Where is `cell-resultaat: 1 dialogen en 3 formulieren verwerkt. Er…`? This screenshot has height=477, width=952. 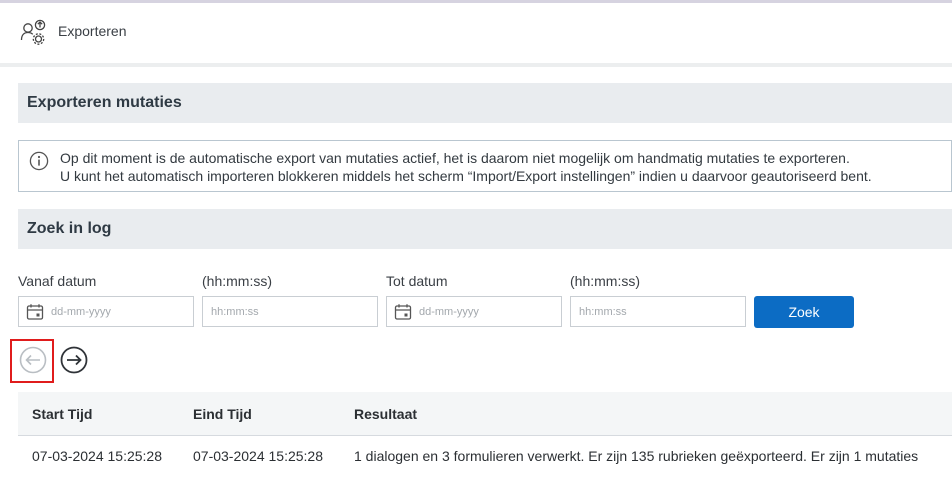
cell-resultaat: 1 dialogen en 3 formulieren verwerkt. Er… is located at coordinates (636, 456).